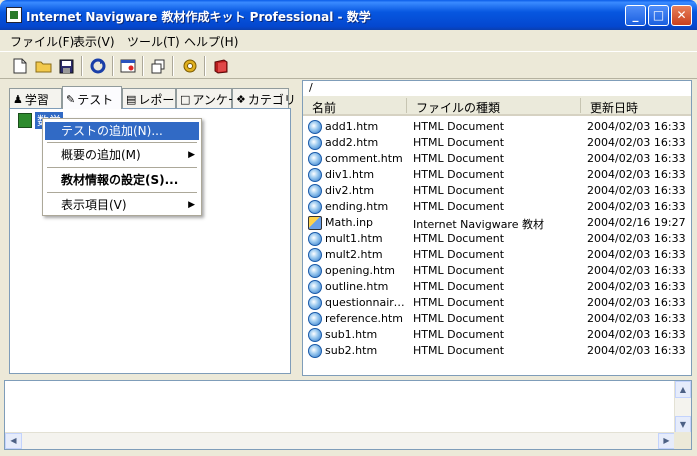  What do you see at coordinates (357, 286) in the screenshot?
I see `file-name: outline.htm` at bounding box center [357, 286].